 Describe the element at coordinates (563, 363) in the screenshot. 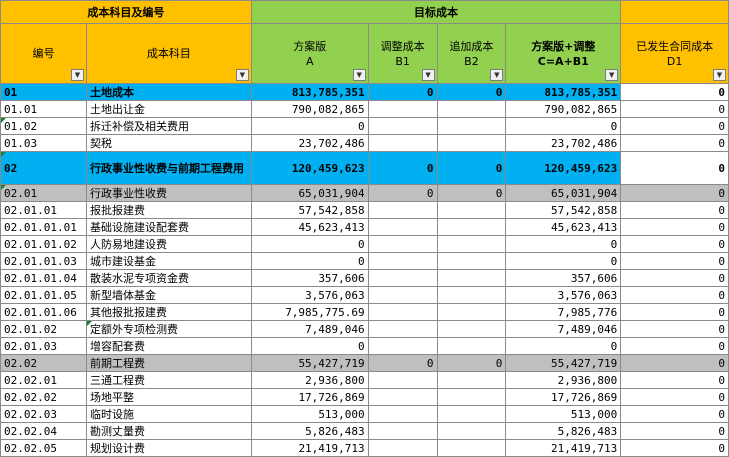

I see `cell-c: 55,427,719` at that location.